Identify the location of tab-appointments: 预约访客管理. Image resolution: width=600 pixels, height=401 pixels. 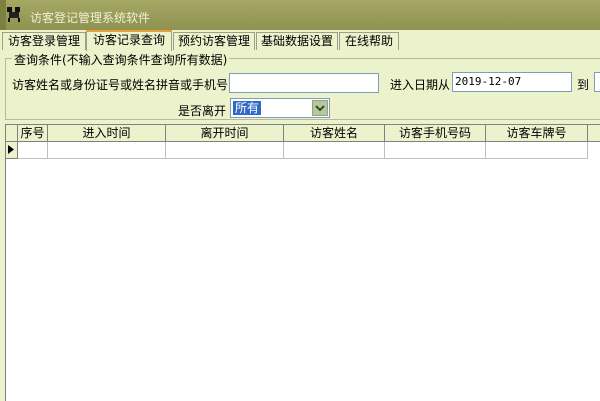
(214, 41).